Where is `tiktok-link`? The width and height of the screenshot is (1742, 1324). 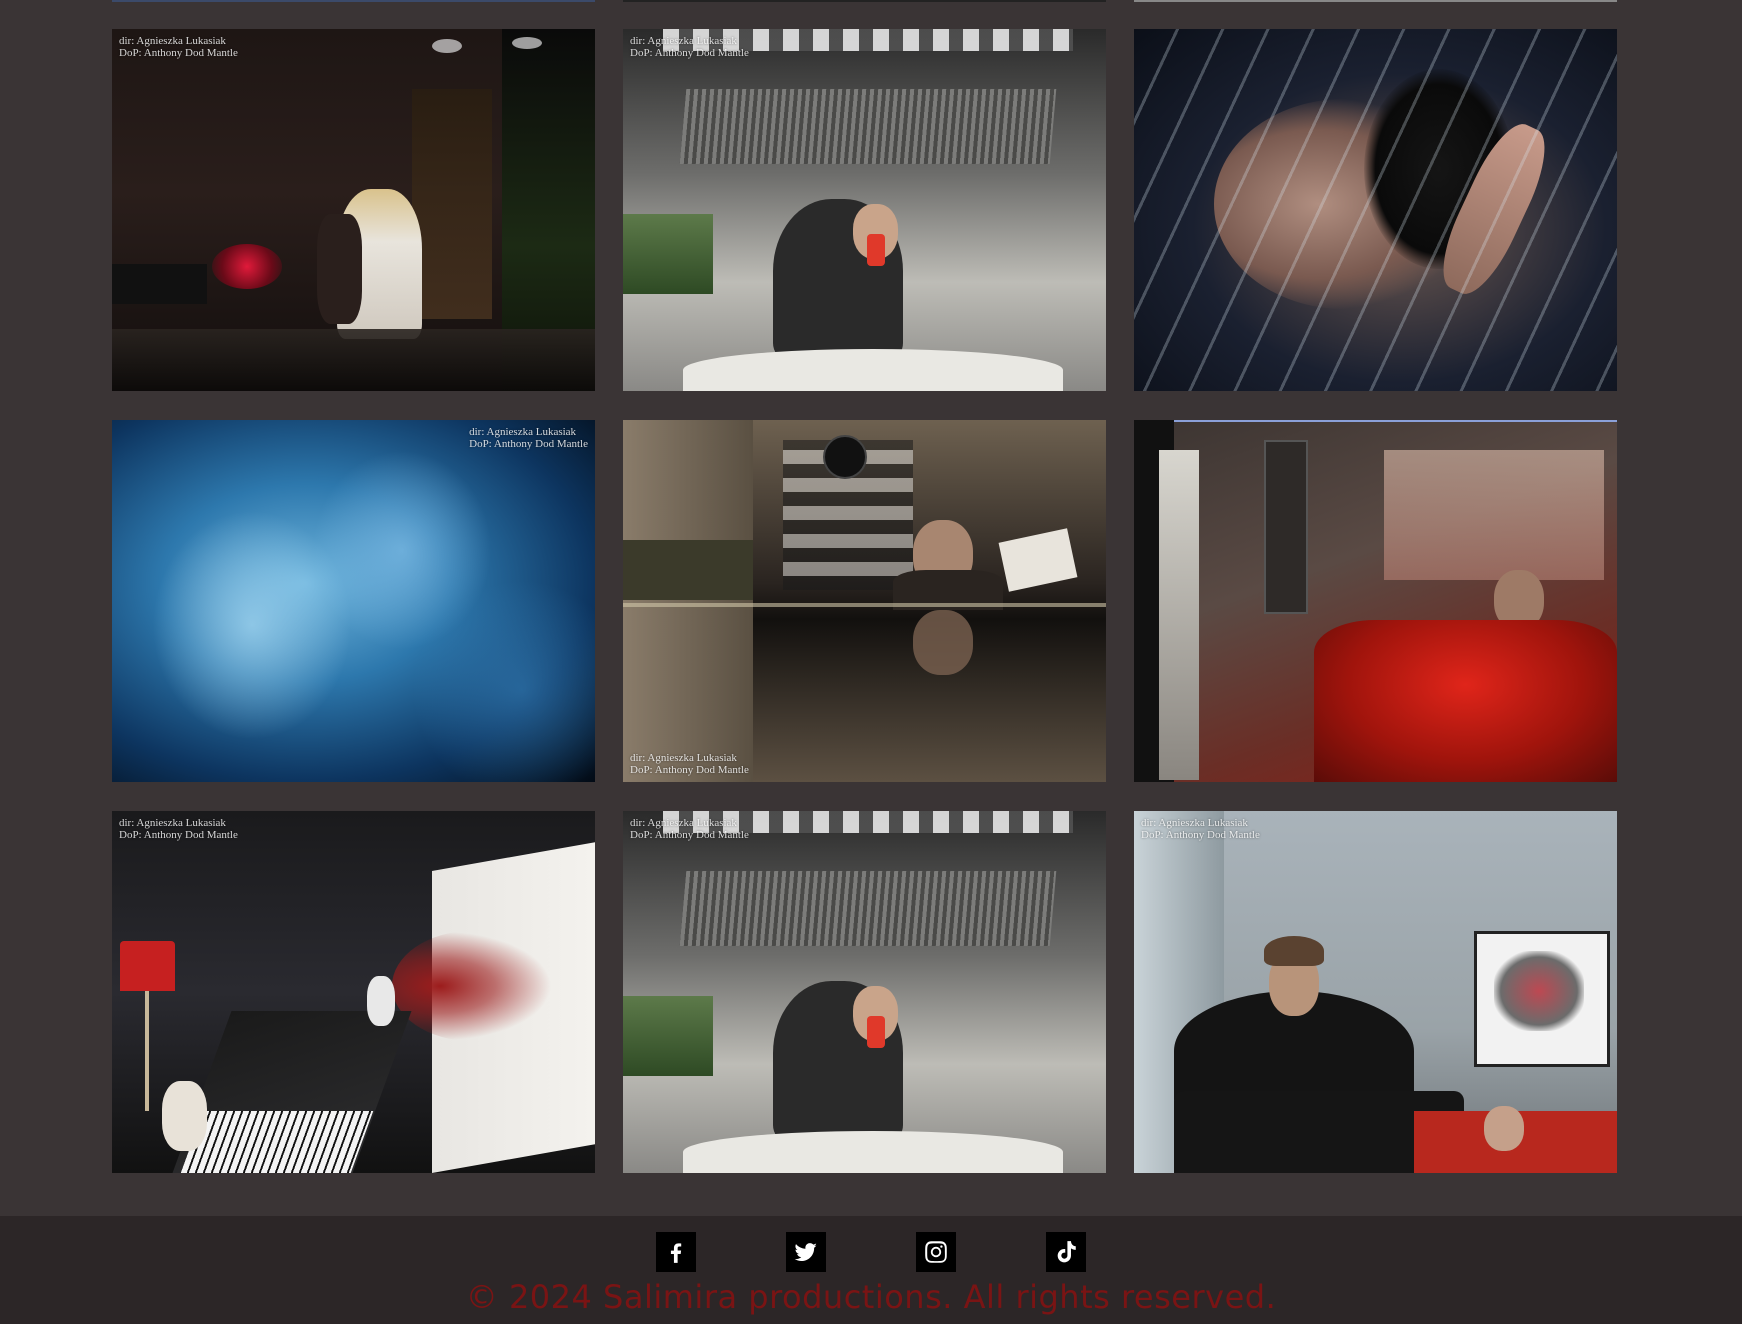
tiktok-link is located at coordinates (1066, 1252).